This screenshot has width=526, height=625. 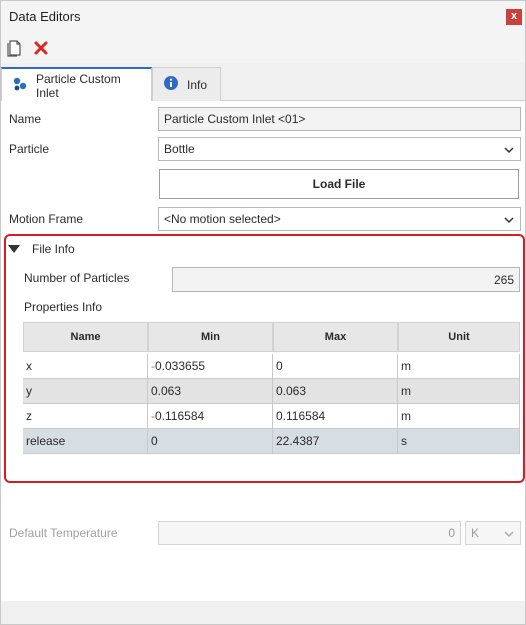 What do you see at coordinates (475, 533) in the screenshot?
I see `temperature-unit-value: K` at bounding box center [475, 533].